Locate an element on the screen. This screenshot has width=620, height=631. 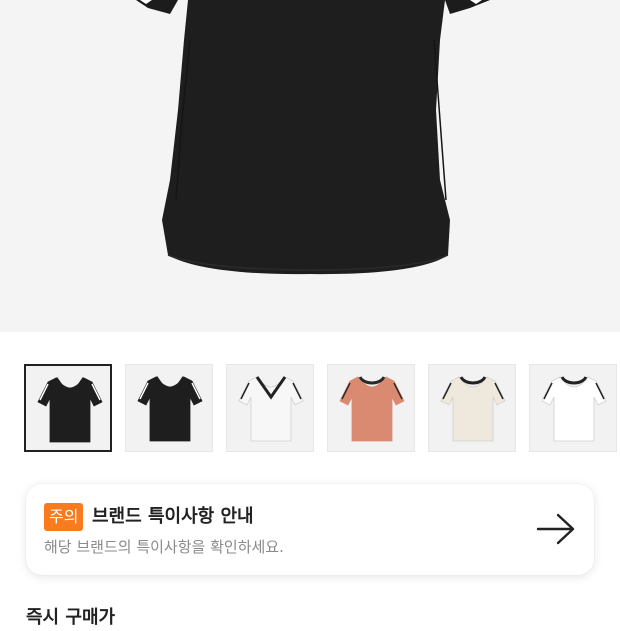
thumb-black-vneck-back is located at coordinates (169, 408).